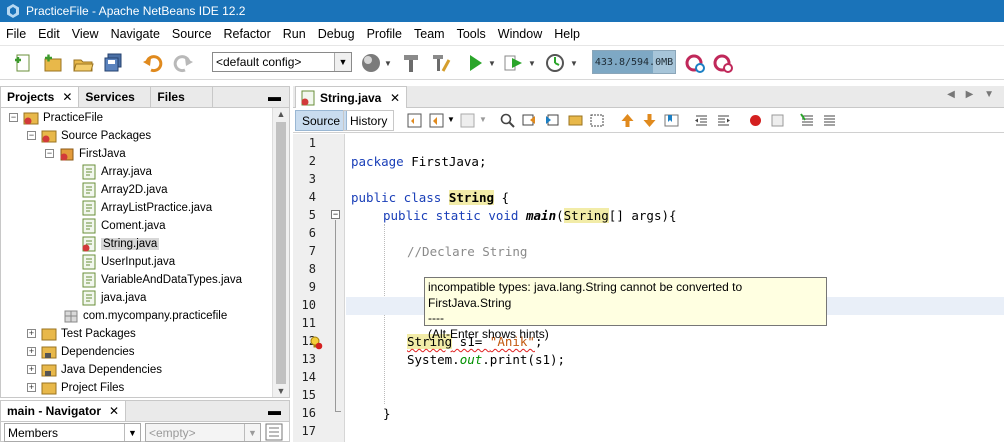 This screenshot has height=442, width=1004. I want to click on gc-icon, so click(695, 63).